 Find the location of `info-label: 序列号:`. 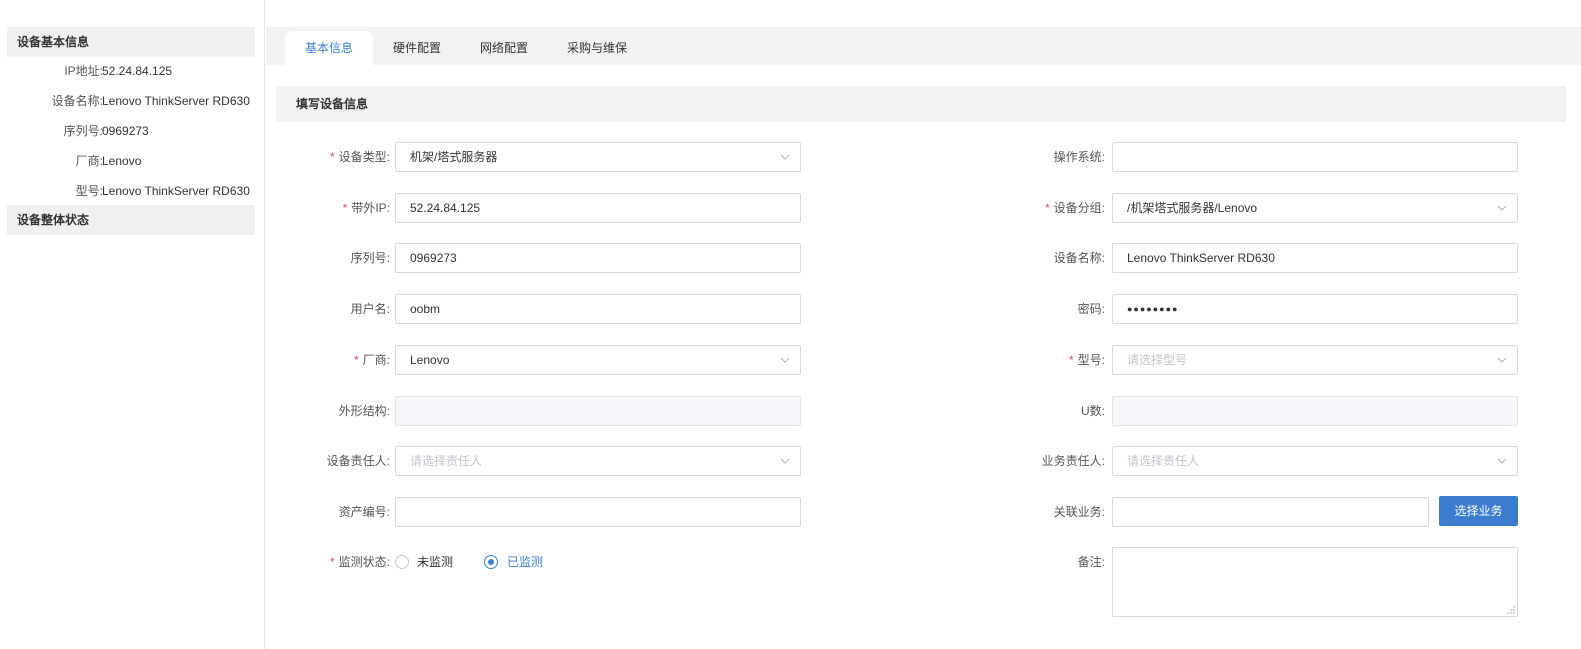

info-label: 序列号: is located at coordinates (83, 131).